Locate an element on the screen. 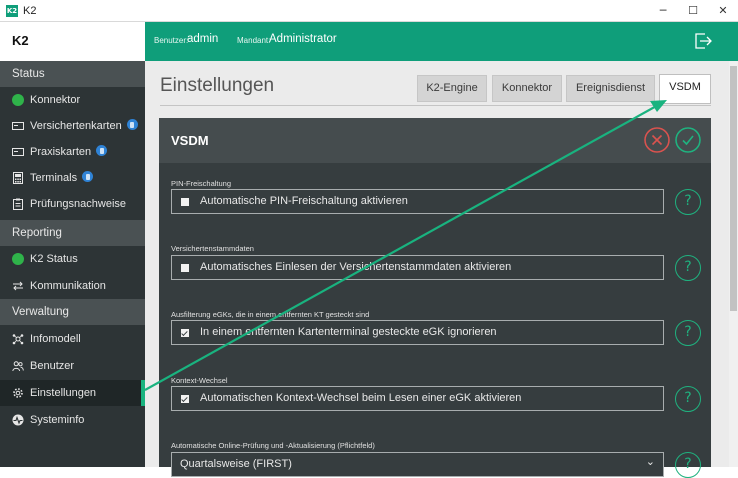 The width and height of the screenshot is (738, 478). field-label-kontext-wechsel: Kontext-Wechsel is located at coordinates (199, 380).